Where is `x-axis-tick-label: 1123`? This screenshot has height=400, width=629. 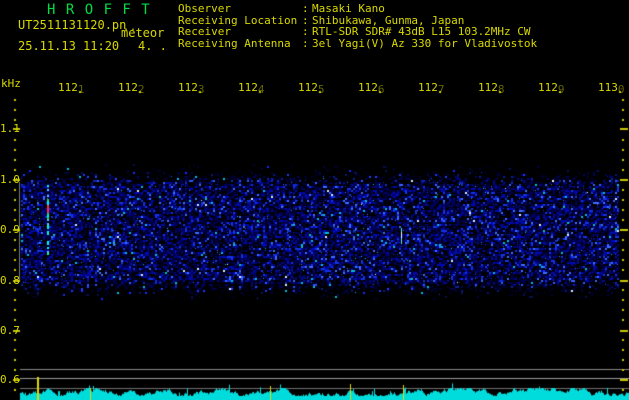
x-axis-tick-label: 1123 is located at coordinates (191, 88).